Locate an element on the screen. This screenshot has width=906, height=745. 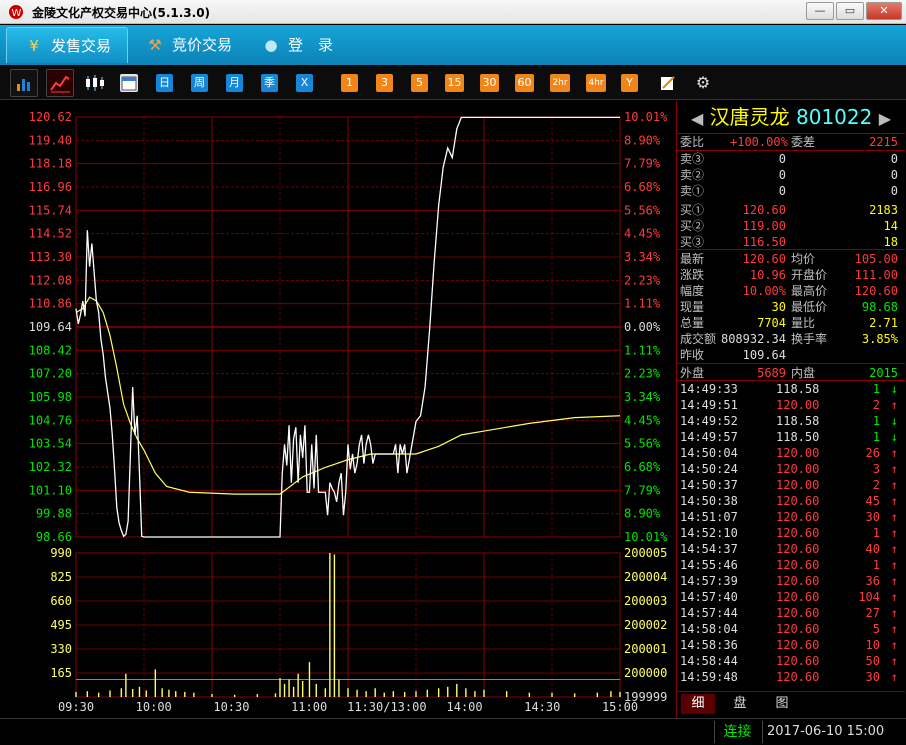
quote-label: 均价 is located at coordinates (803, 259).